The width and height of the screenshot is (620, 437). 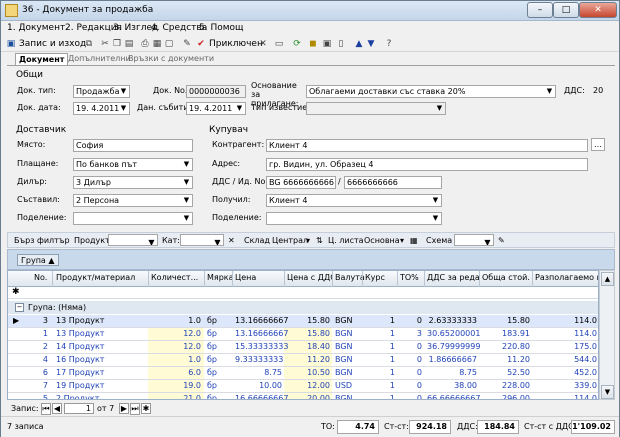 I want to click on checkmark-icon: ✔, so click(x=201, y=44).